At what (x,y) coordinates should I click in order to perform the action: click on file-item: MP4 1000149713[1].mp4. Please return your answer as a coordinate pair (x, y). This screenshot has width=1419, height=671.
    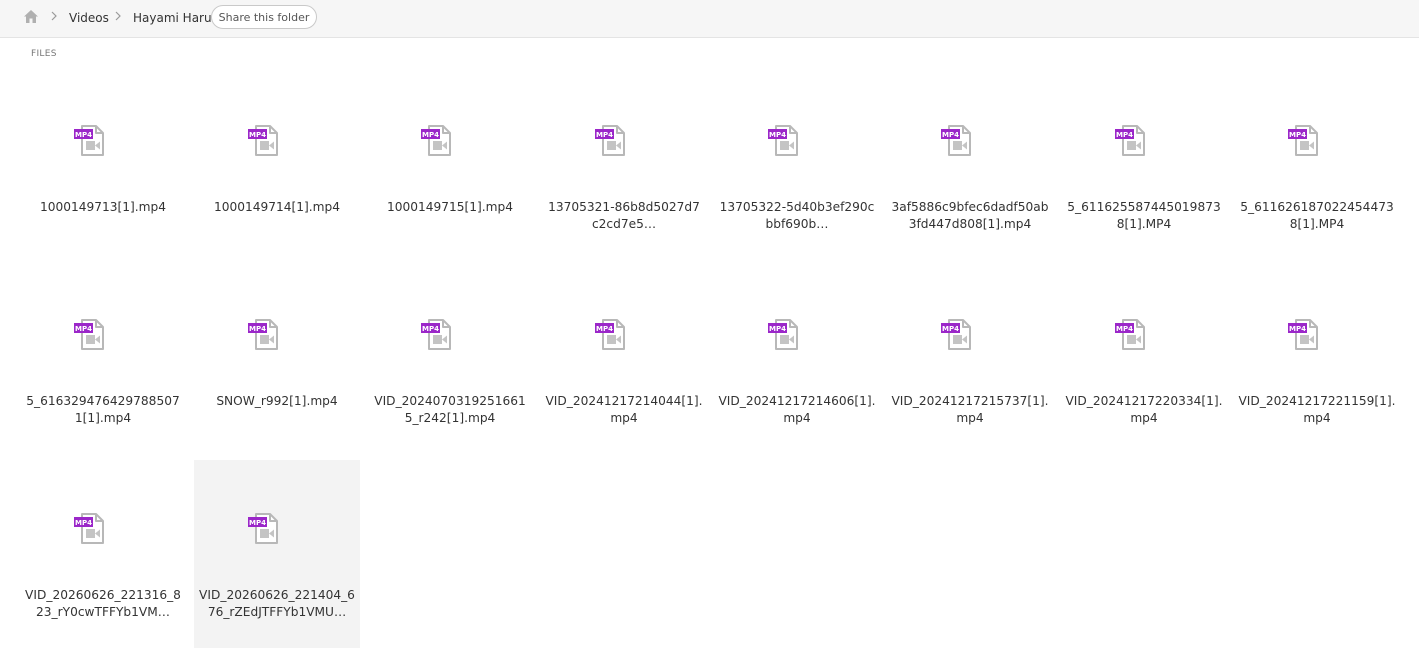
    Looking at the image, I should click on (103, 166).